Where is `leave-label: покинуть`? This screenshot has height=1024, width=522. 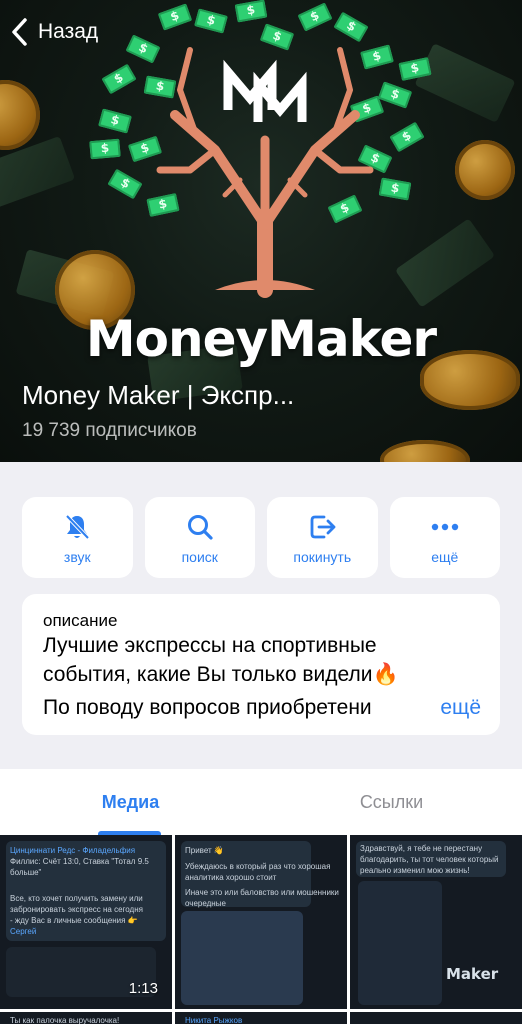
leave-label: покинуть is located at coordinates (322, 556).